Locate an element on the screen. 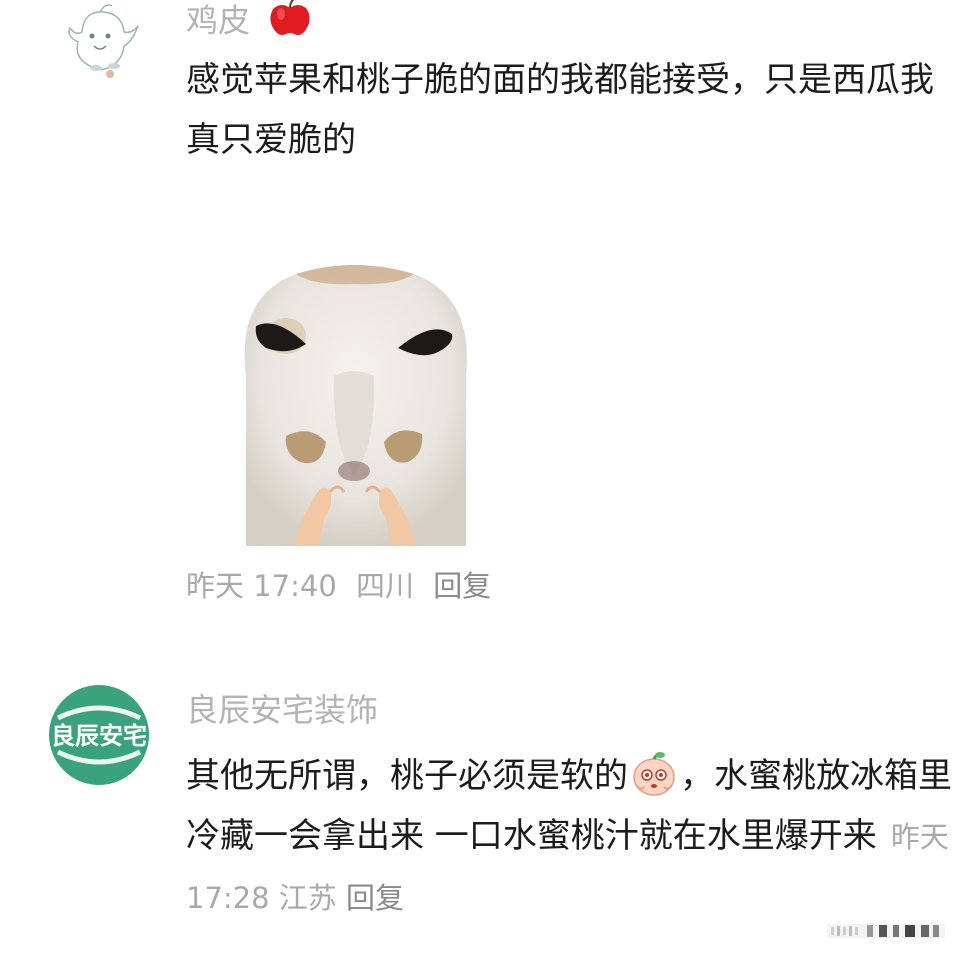 The height and width of the screenshot is (960, 969). username: 良辰安宅装饰 is located at coordinates (282, 710).